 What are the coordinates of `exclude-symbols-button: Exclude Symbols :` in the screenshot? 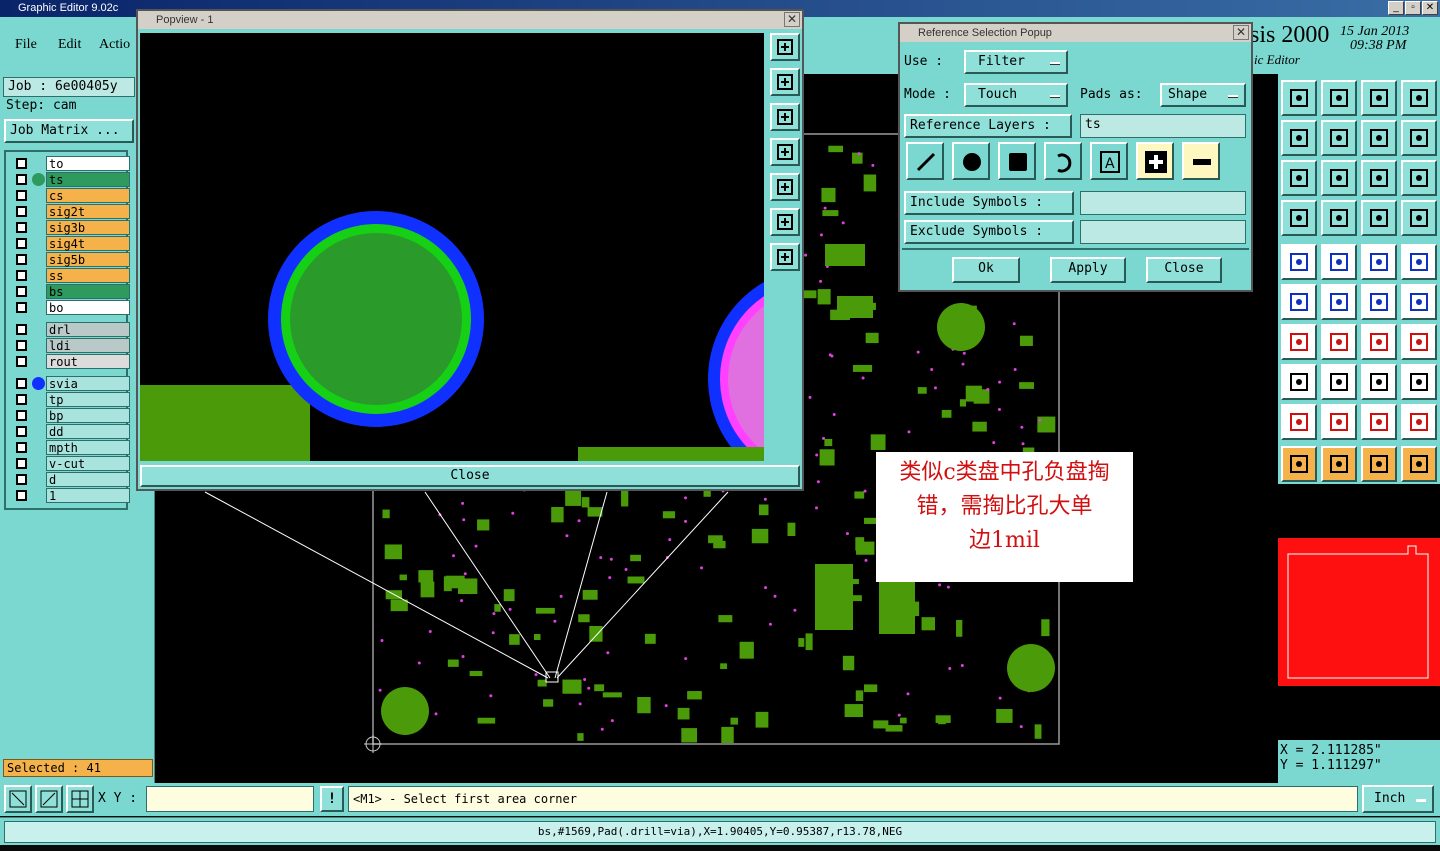 It's located at (989, 232).